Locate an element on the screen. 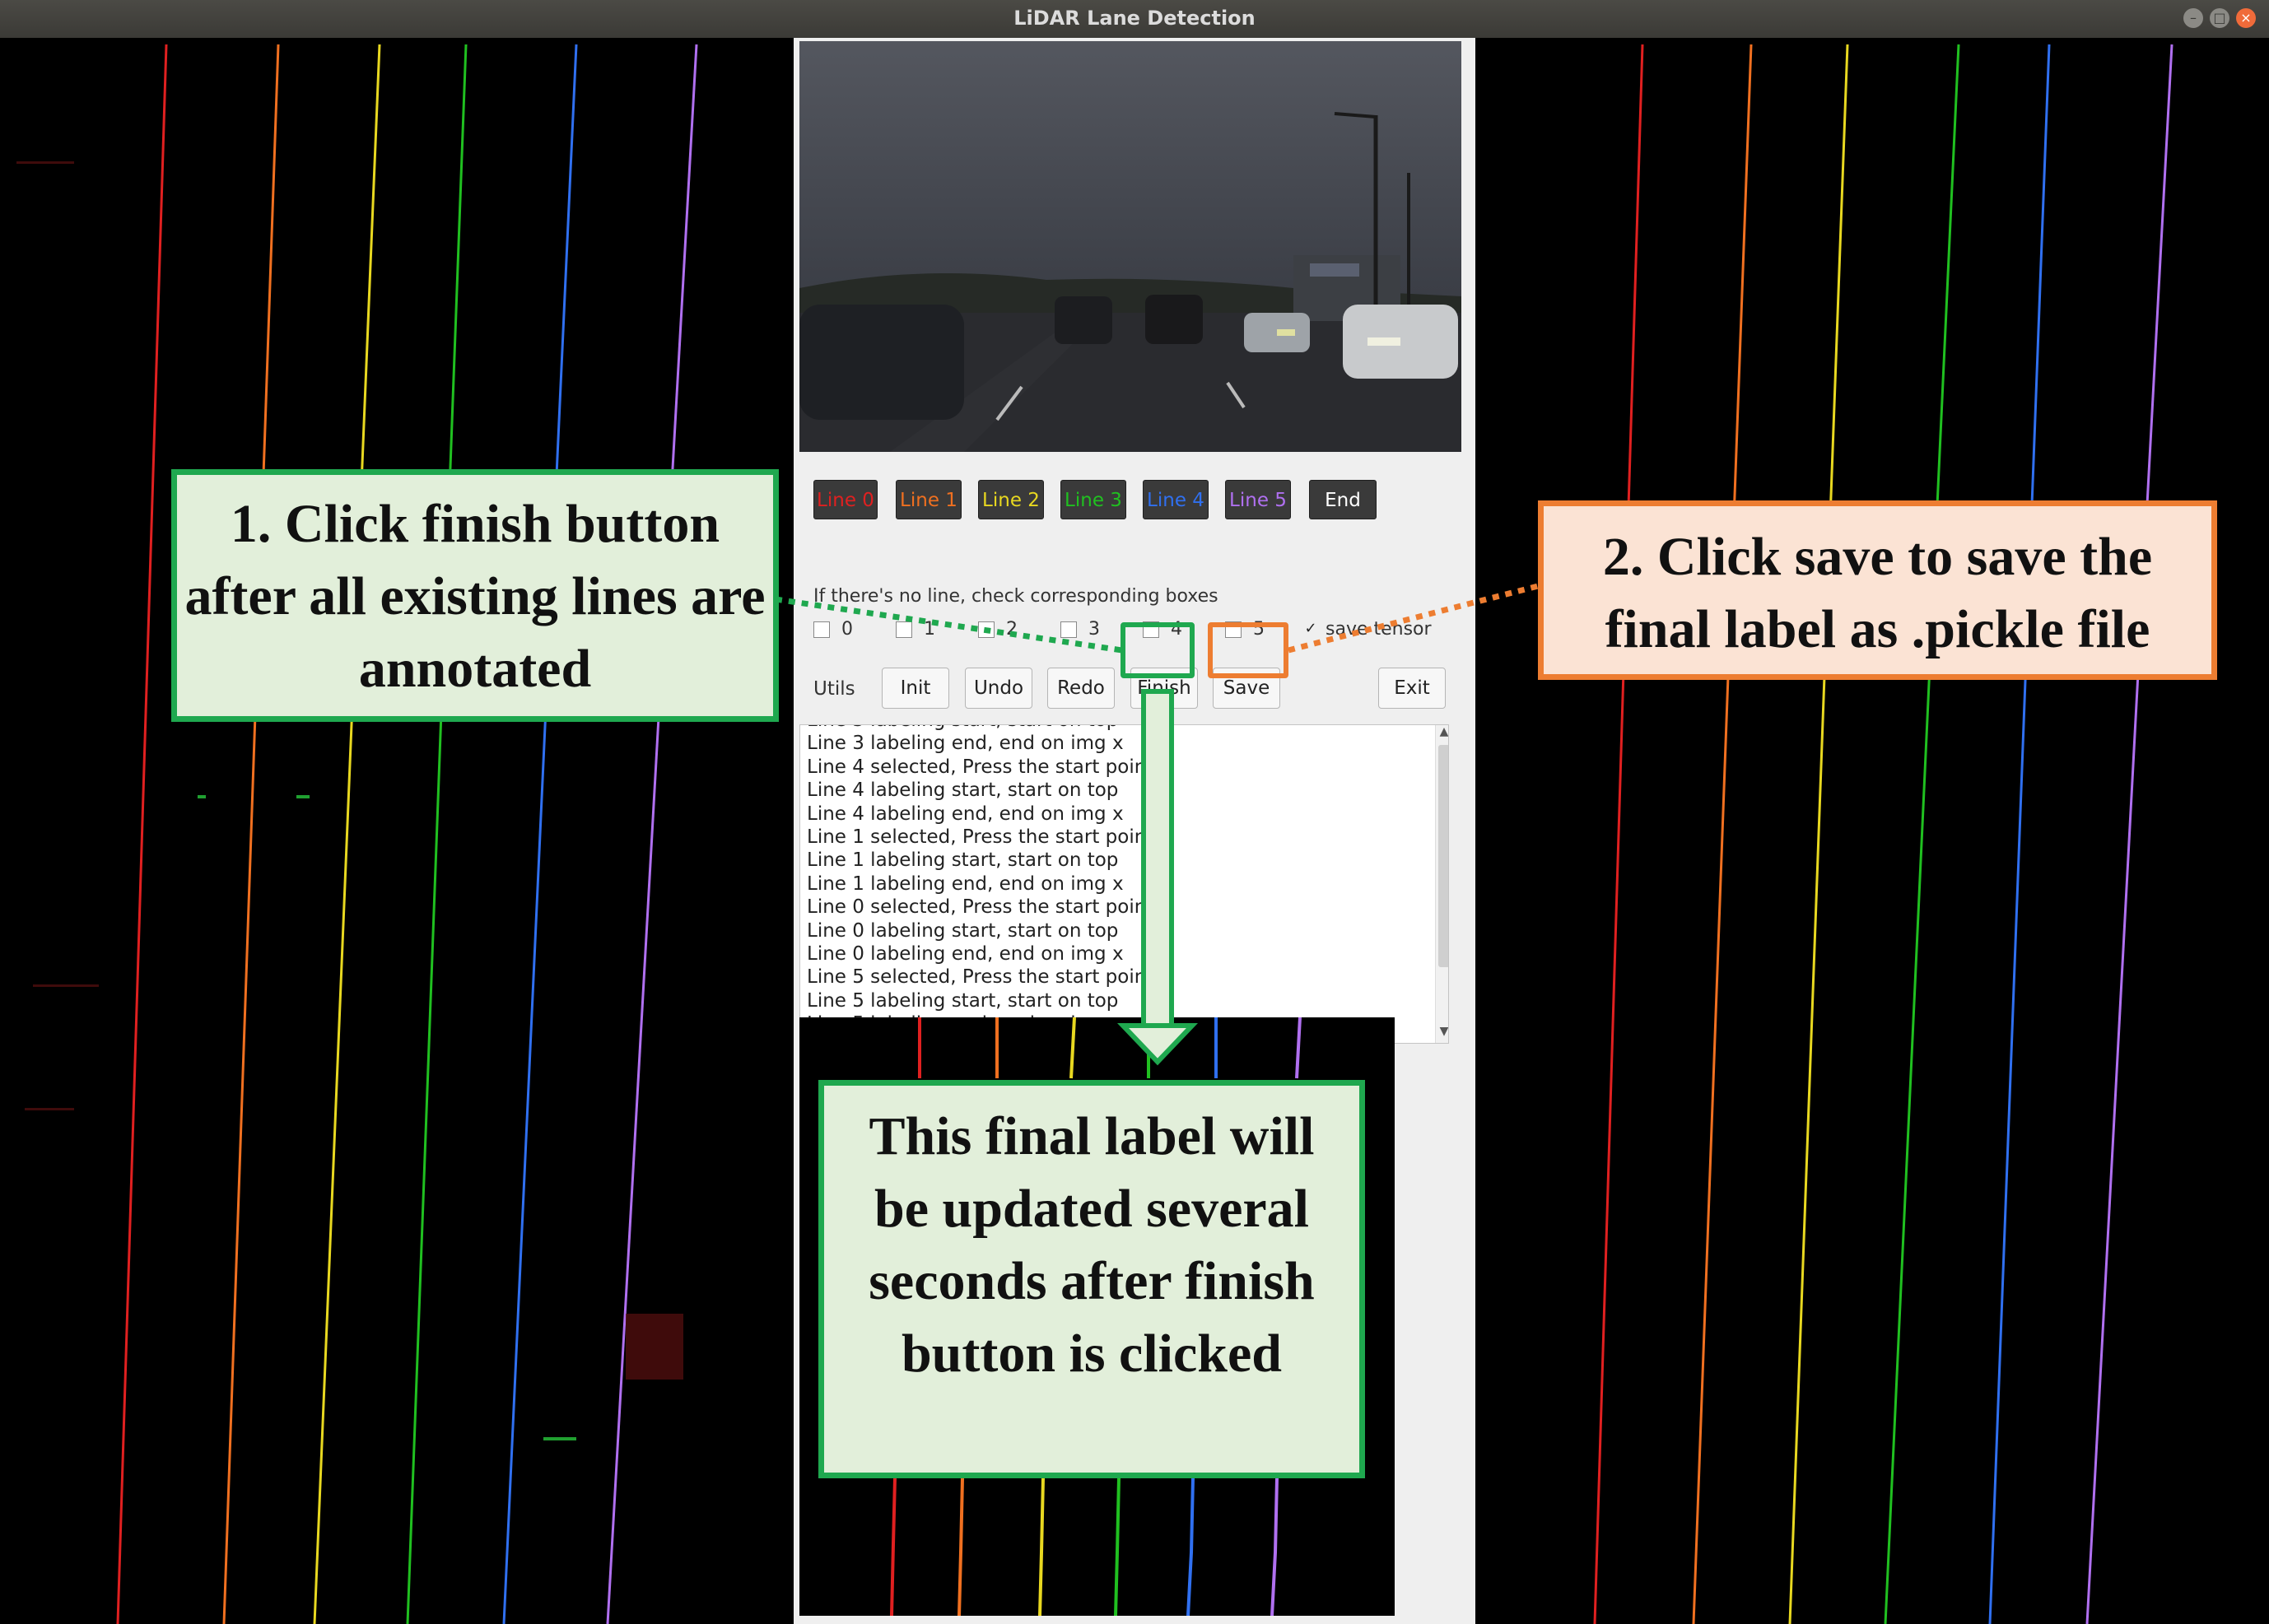 This screenshot has height=1624, width=2269. arrow-shaft is located at coordinates (1158, 858).